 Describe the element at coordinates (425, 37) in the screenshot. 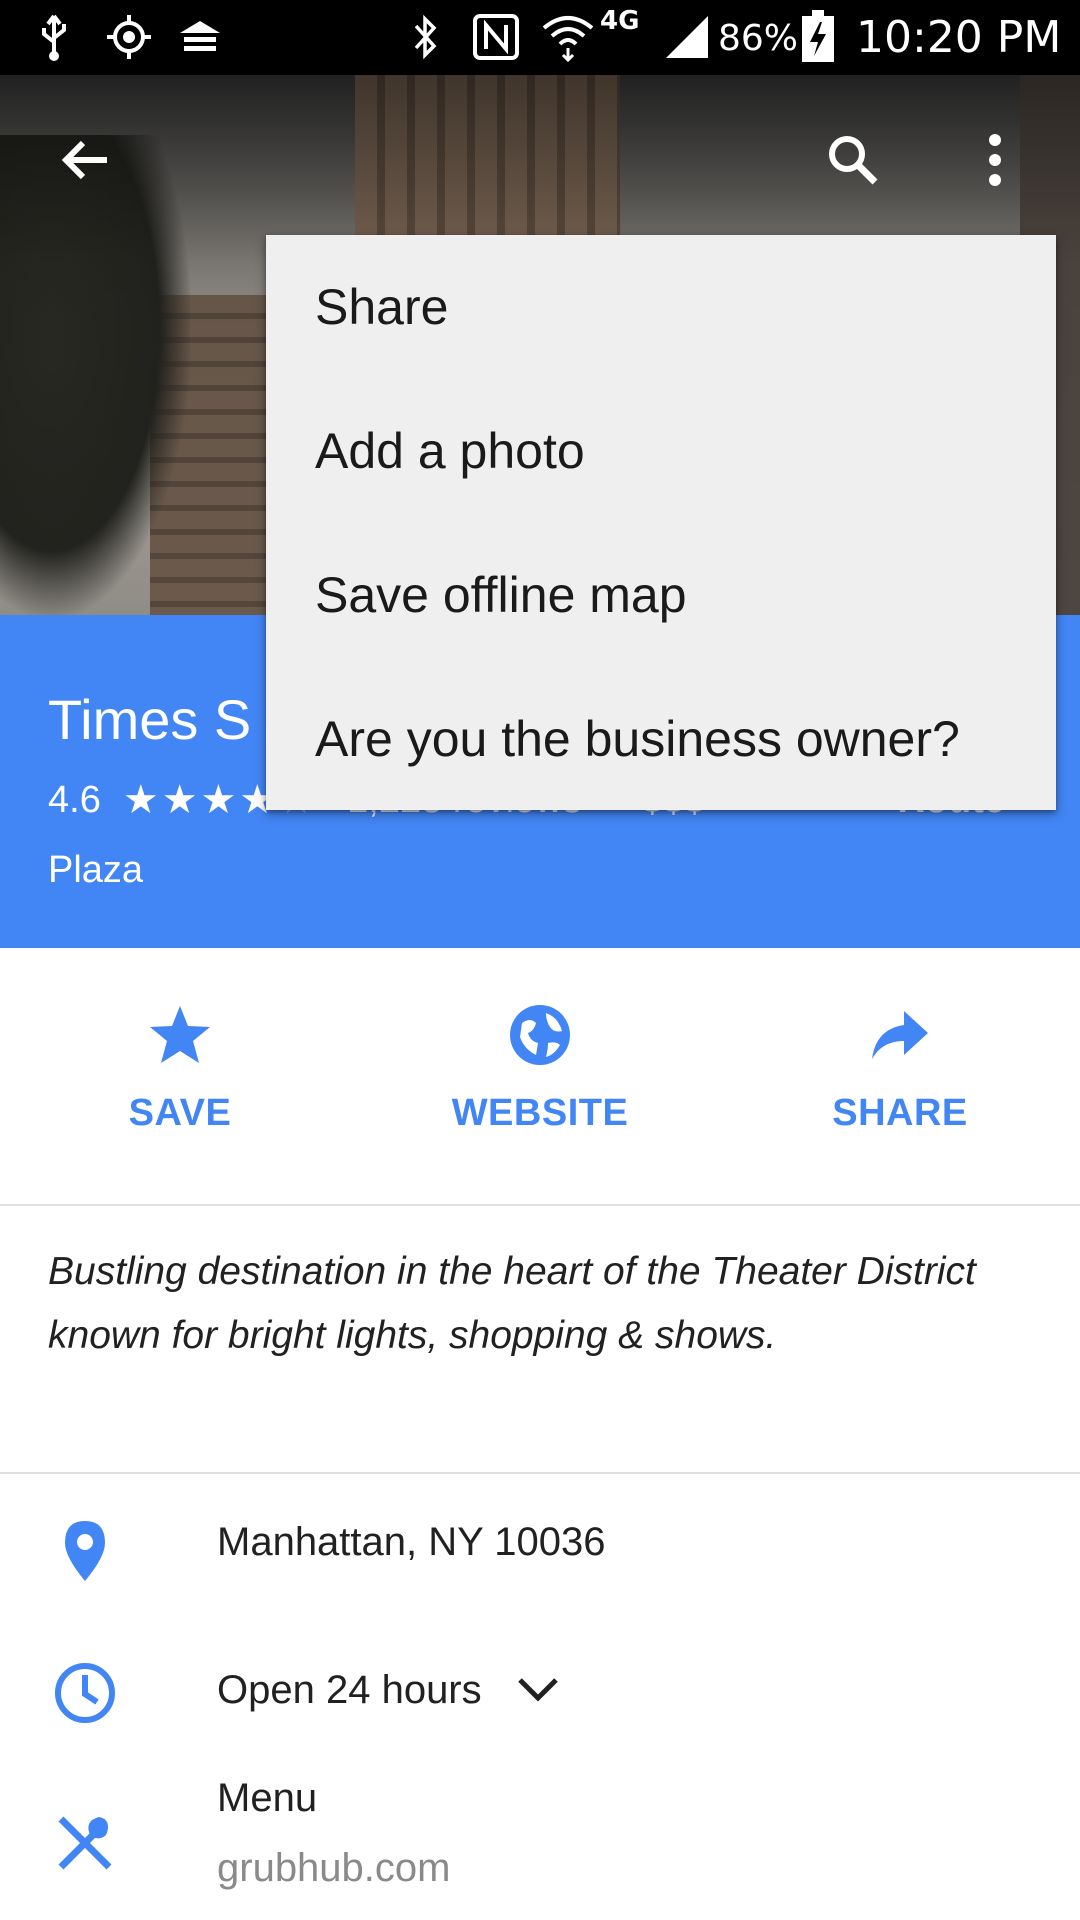

I see `bluetooth-icon` at that location.